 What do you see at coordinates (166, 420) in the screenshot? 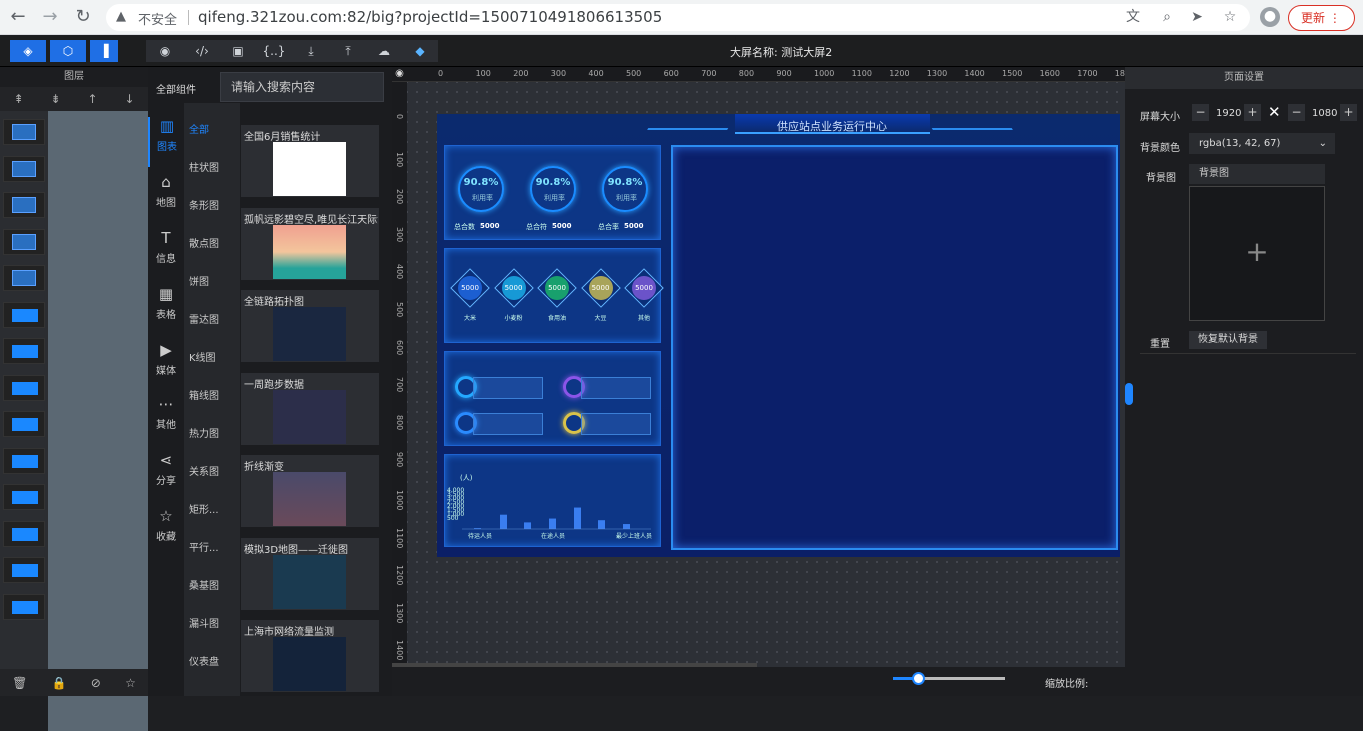
I see `category-5: ⋯ 其他` at bounding box center [166, 420].